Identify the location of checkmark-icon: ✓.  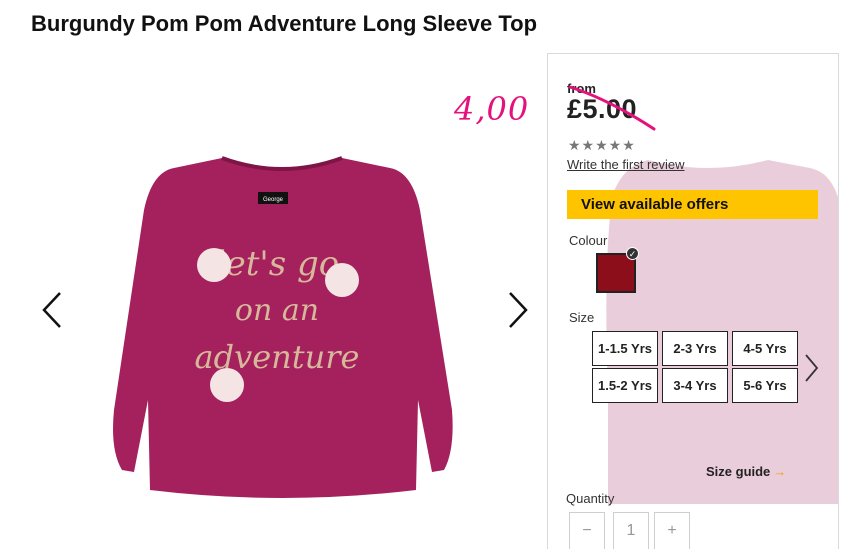
(632, 253).